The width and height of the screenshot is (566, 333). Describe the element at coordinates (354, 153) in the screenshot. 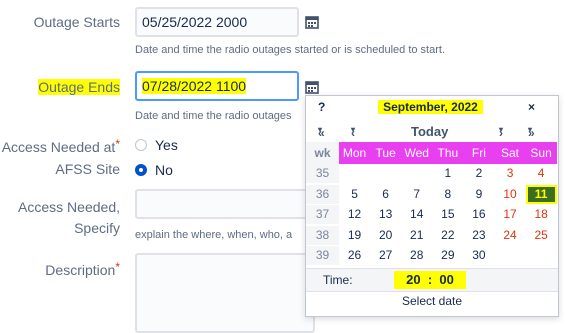

I see `day-header-mon: Mon` at that location.